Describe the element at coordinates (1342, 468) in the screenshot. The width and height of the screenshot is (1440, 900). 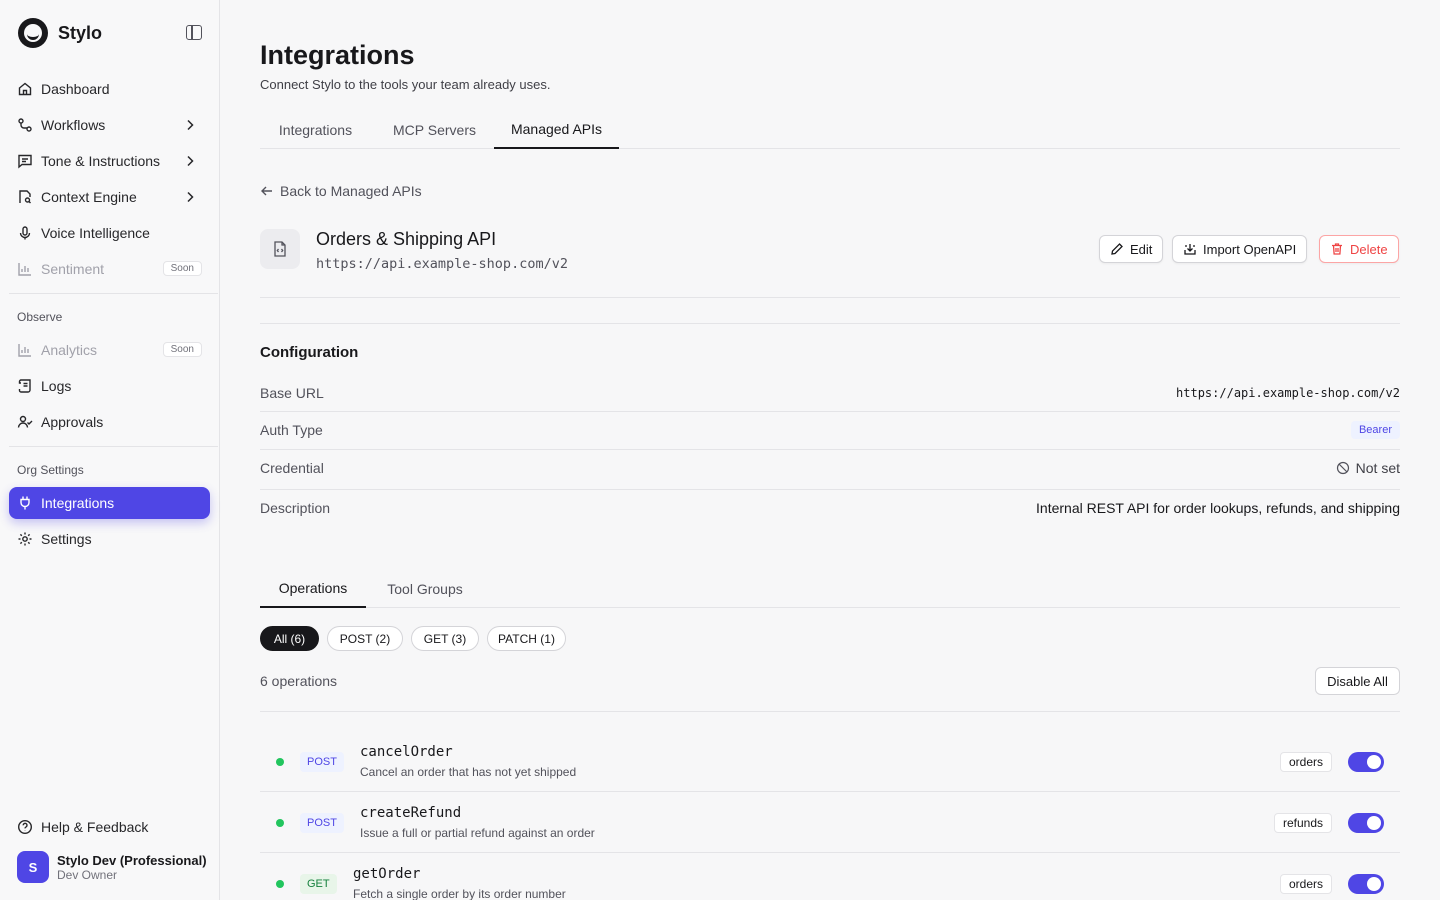
I see `no-key-icon` at that location.